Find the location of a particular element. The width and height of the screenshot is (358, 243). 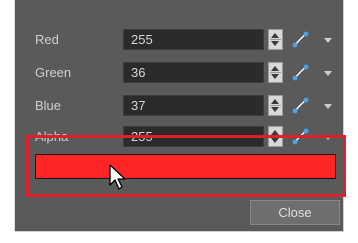

alpha-value-field: 255 is located at coordinates (193, 136).